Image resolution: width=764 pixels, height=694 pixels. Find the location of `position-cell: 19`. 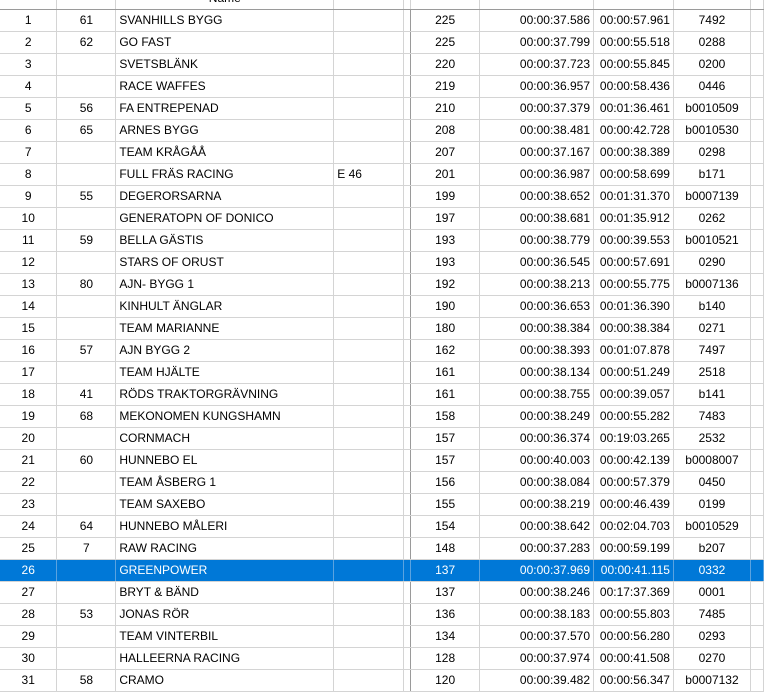

position-cell: 19 is located at coordinates (29, 416).